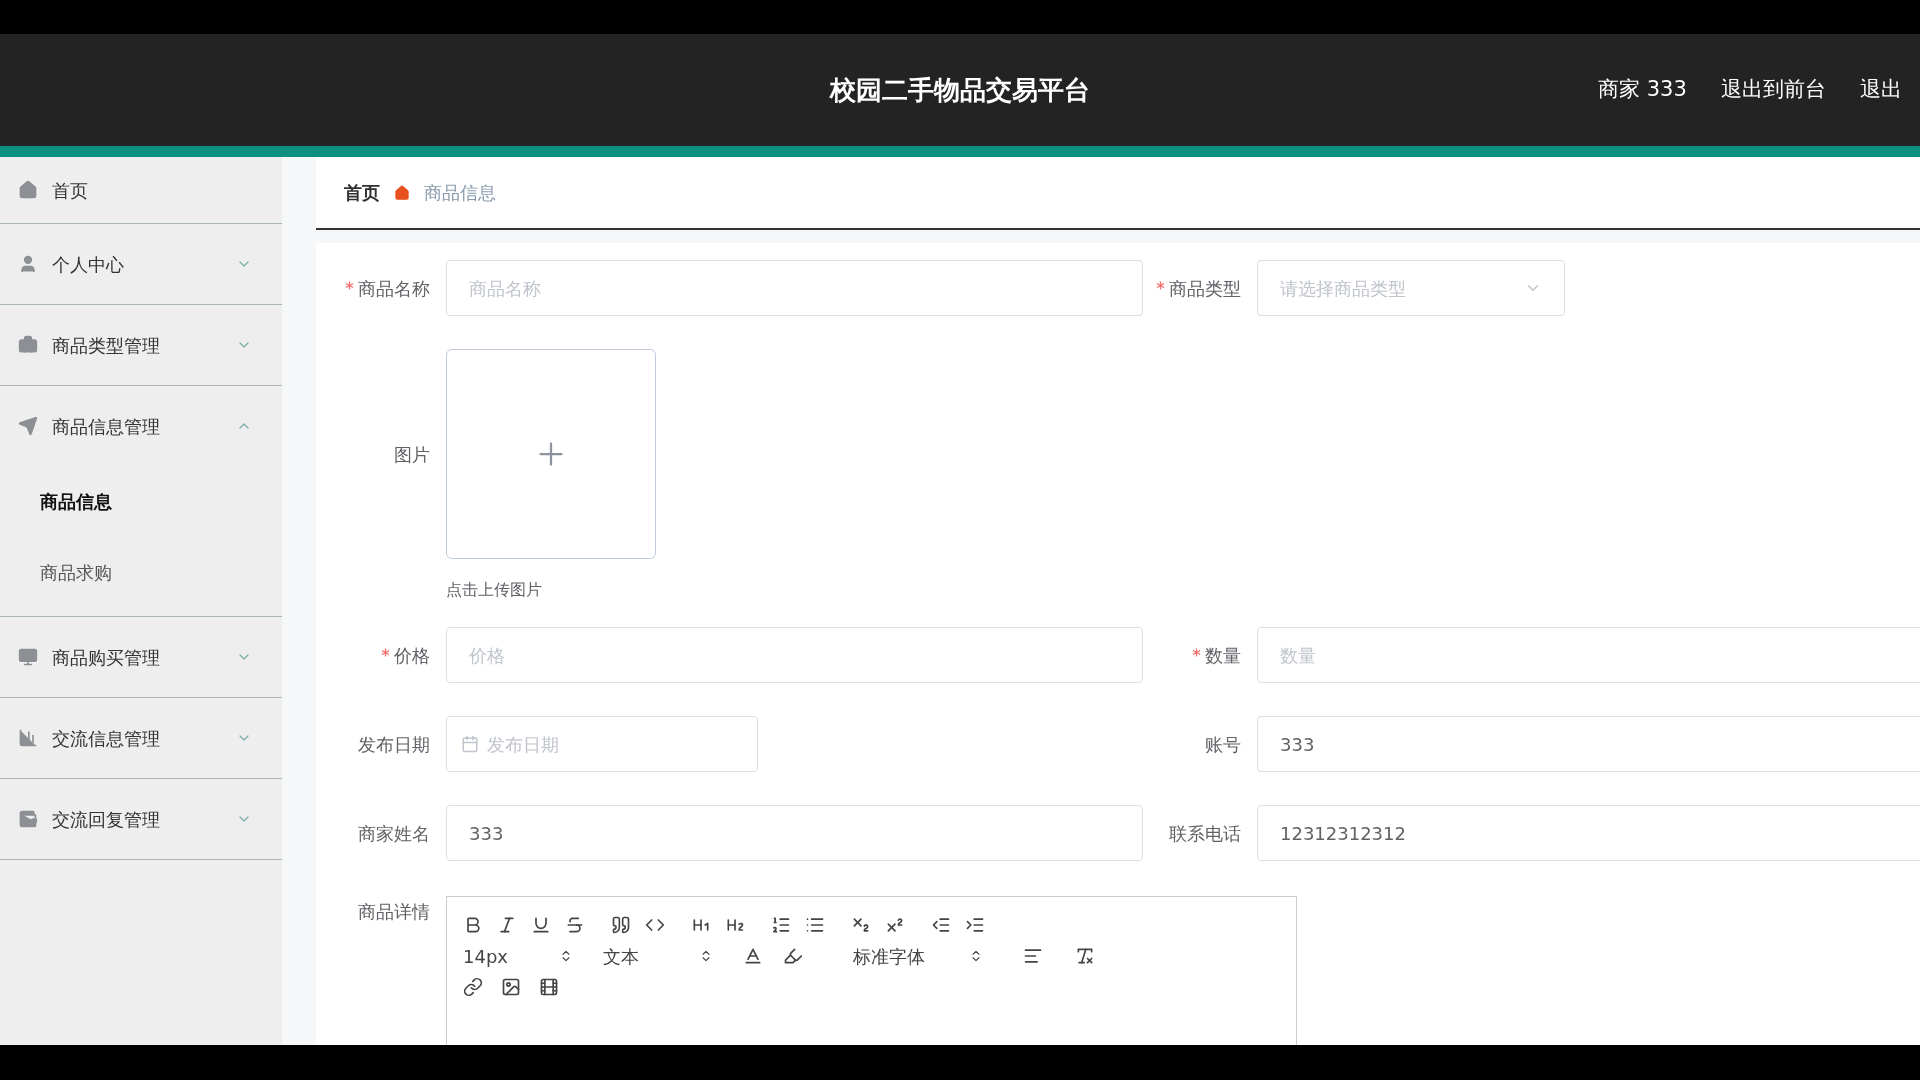  I want to click on indent-icon, so click(975, 925).